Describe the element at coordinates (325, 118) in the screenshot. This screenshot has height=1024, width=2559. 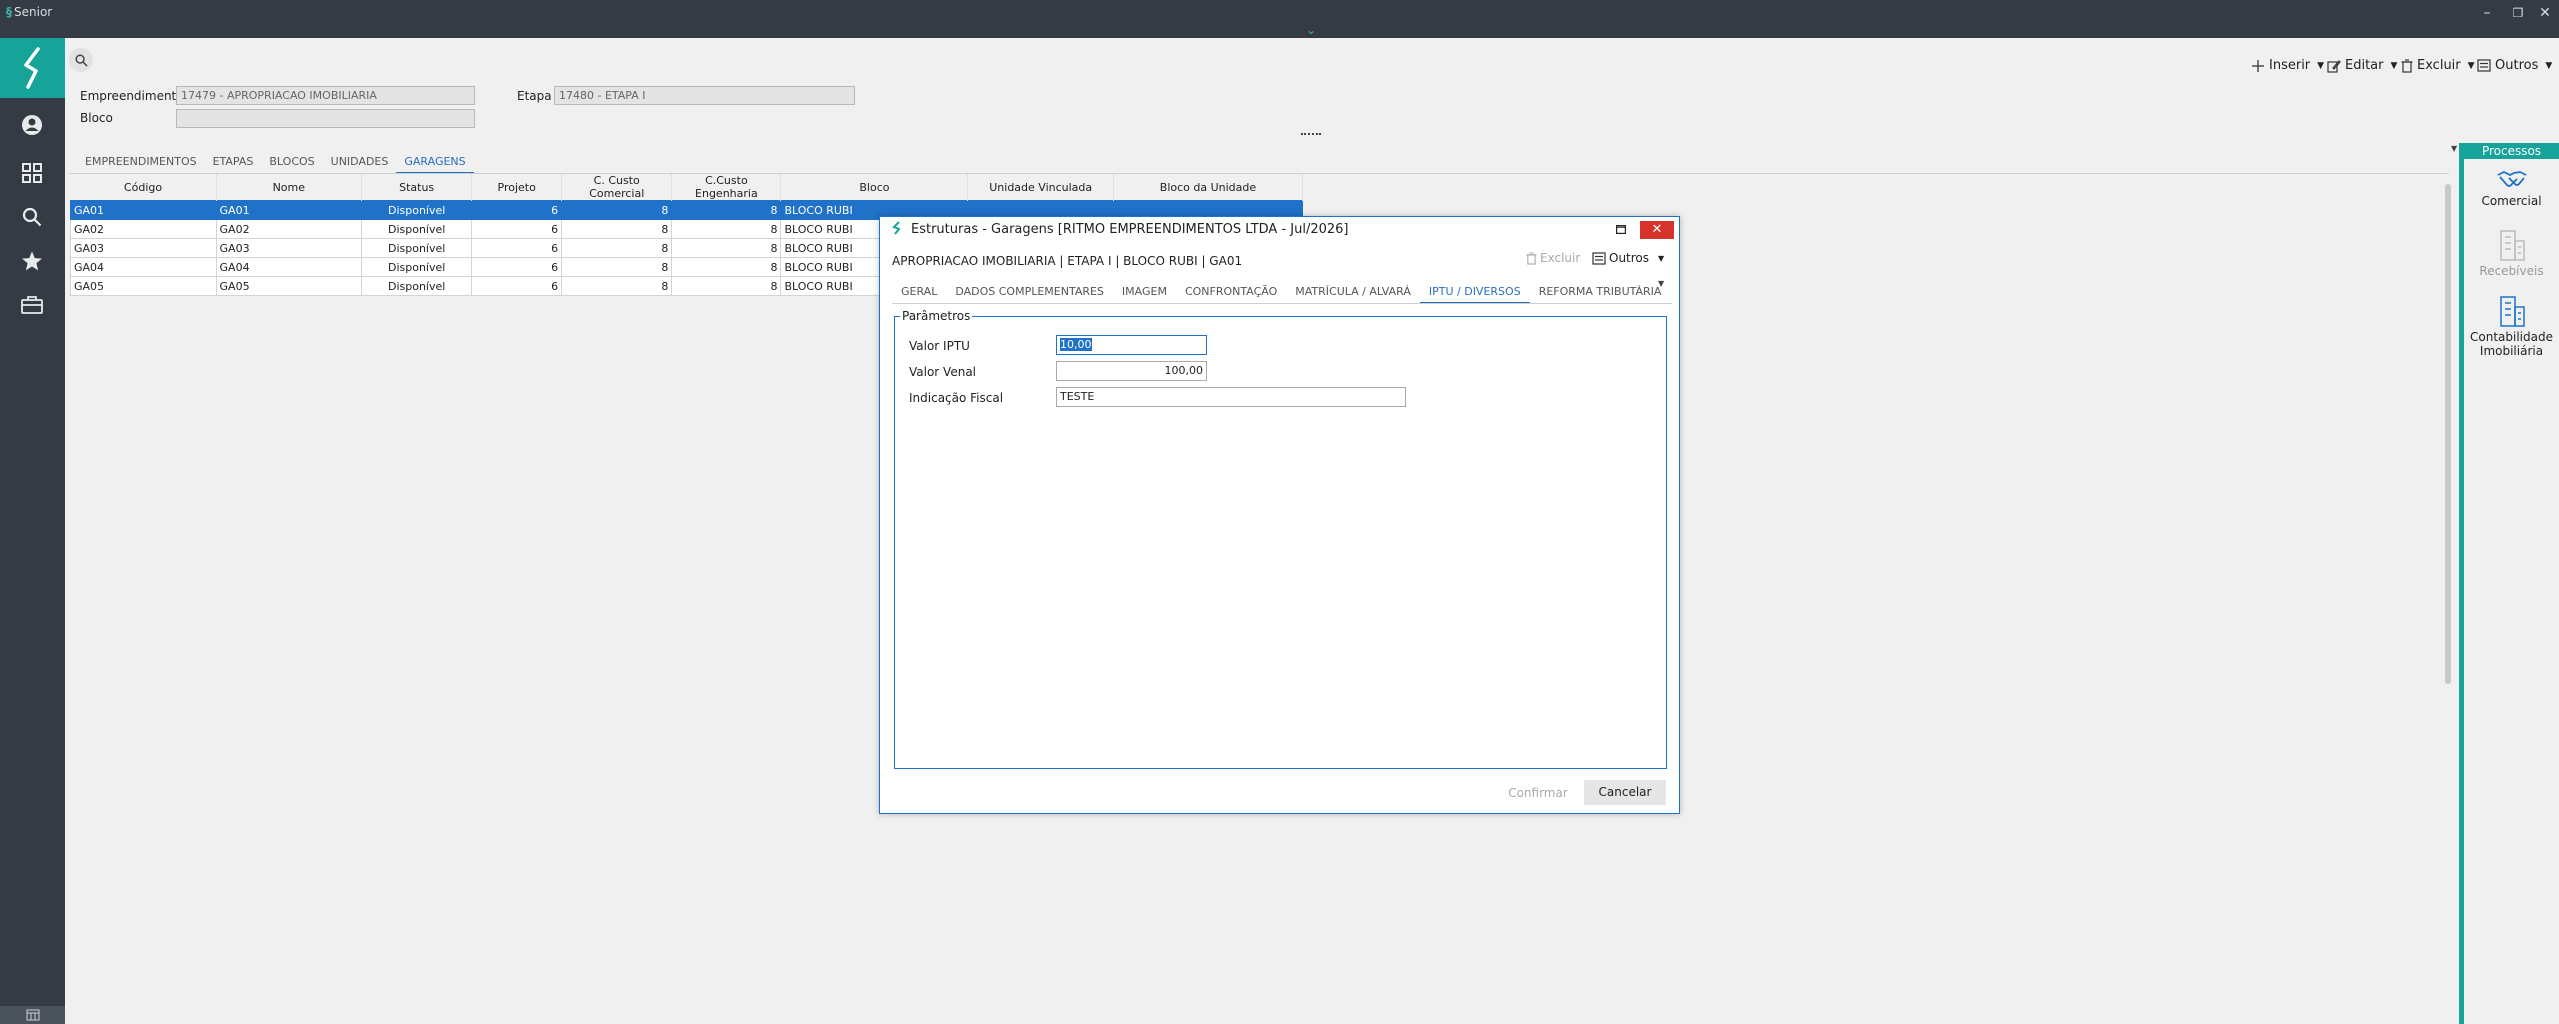
I see `bloco-field` at that location.